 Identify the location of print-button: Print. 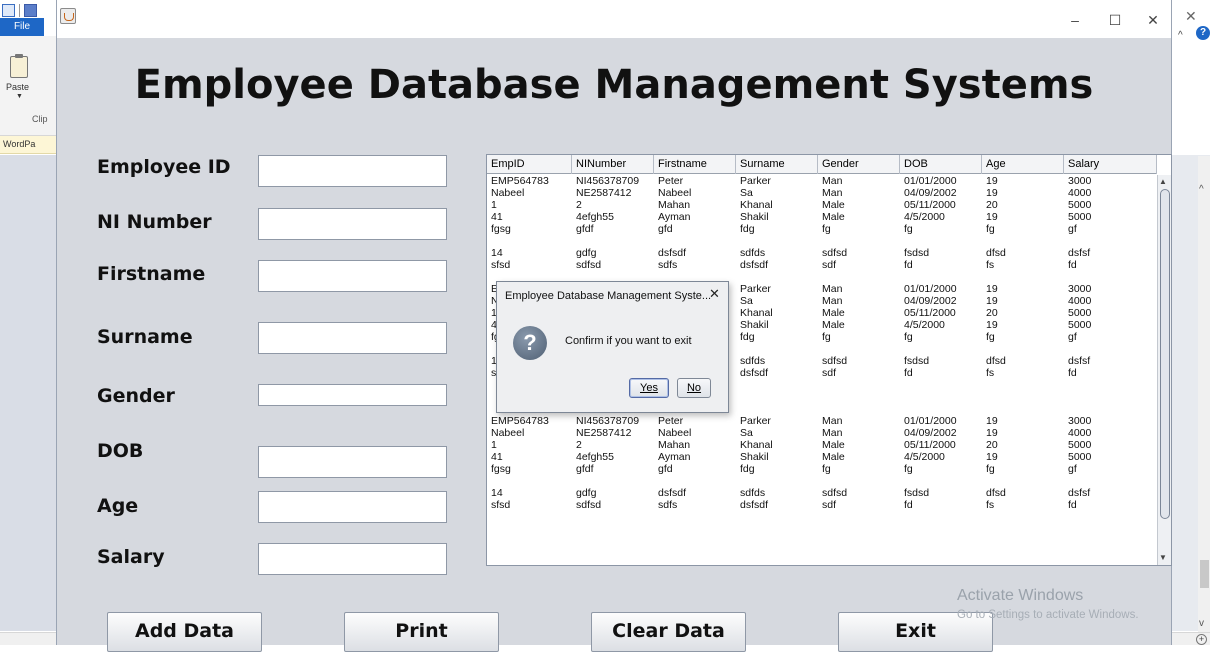
(421, 632).